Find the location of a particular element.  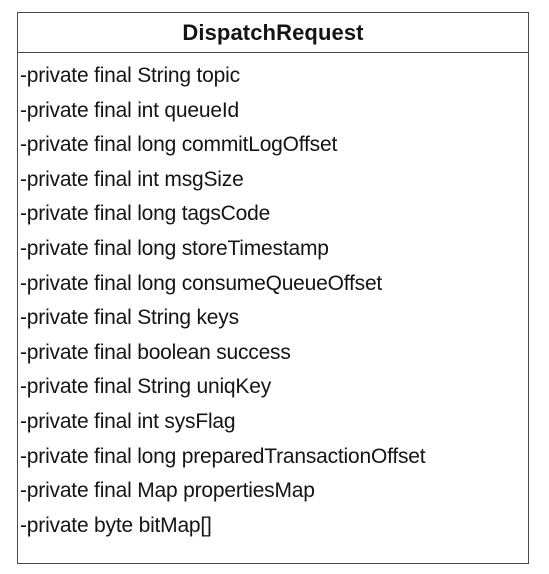

attribute-row: -private final Map propertiesMap is located at coordinates (167, 491).